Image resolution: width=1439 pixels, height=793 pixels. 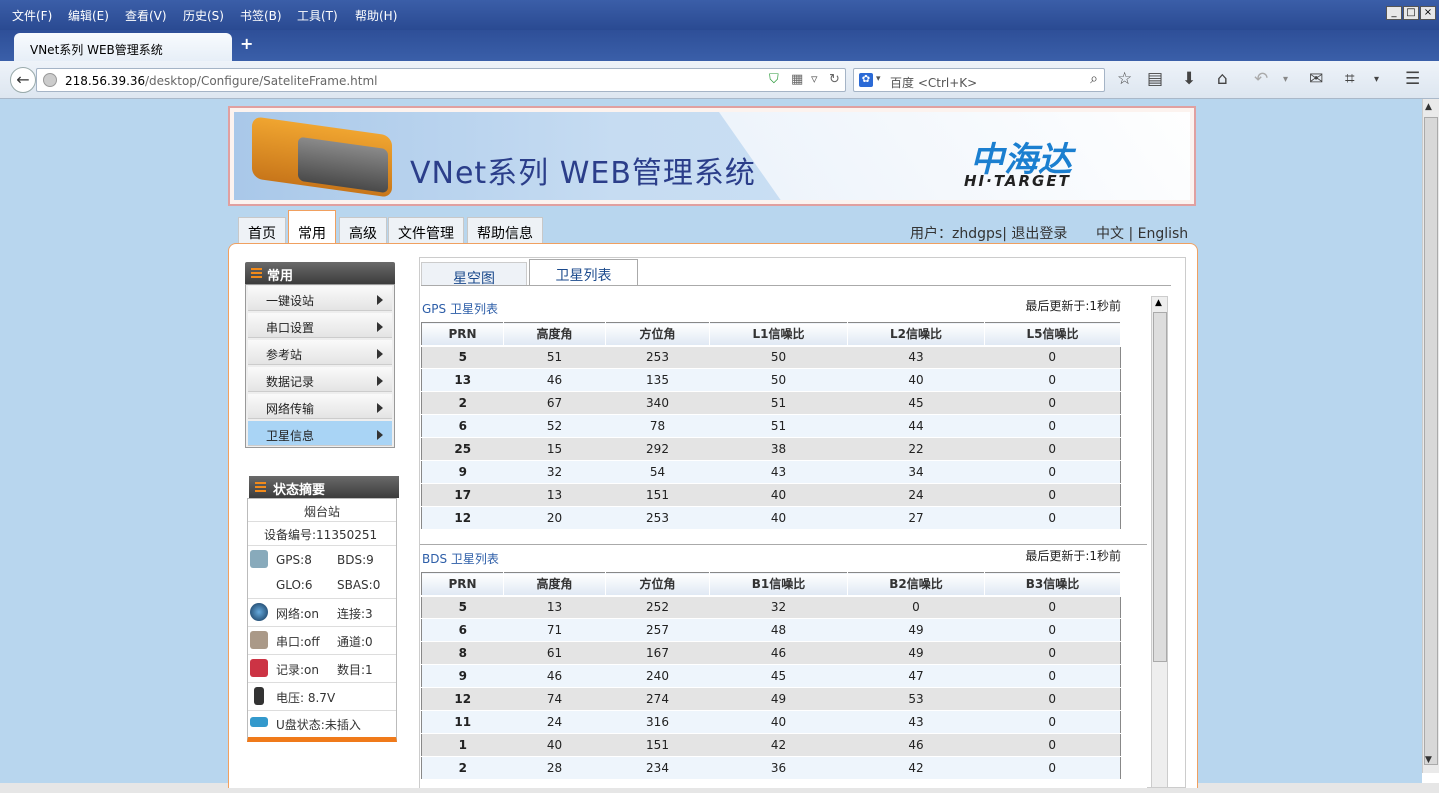 I want to click on table-row: 11 24 316 40 43 0, so click(x=771, y=722).